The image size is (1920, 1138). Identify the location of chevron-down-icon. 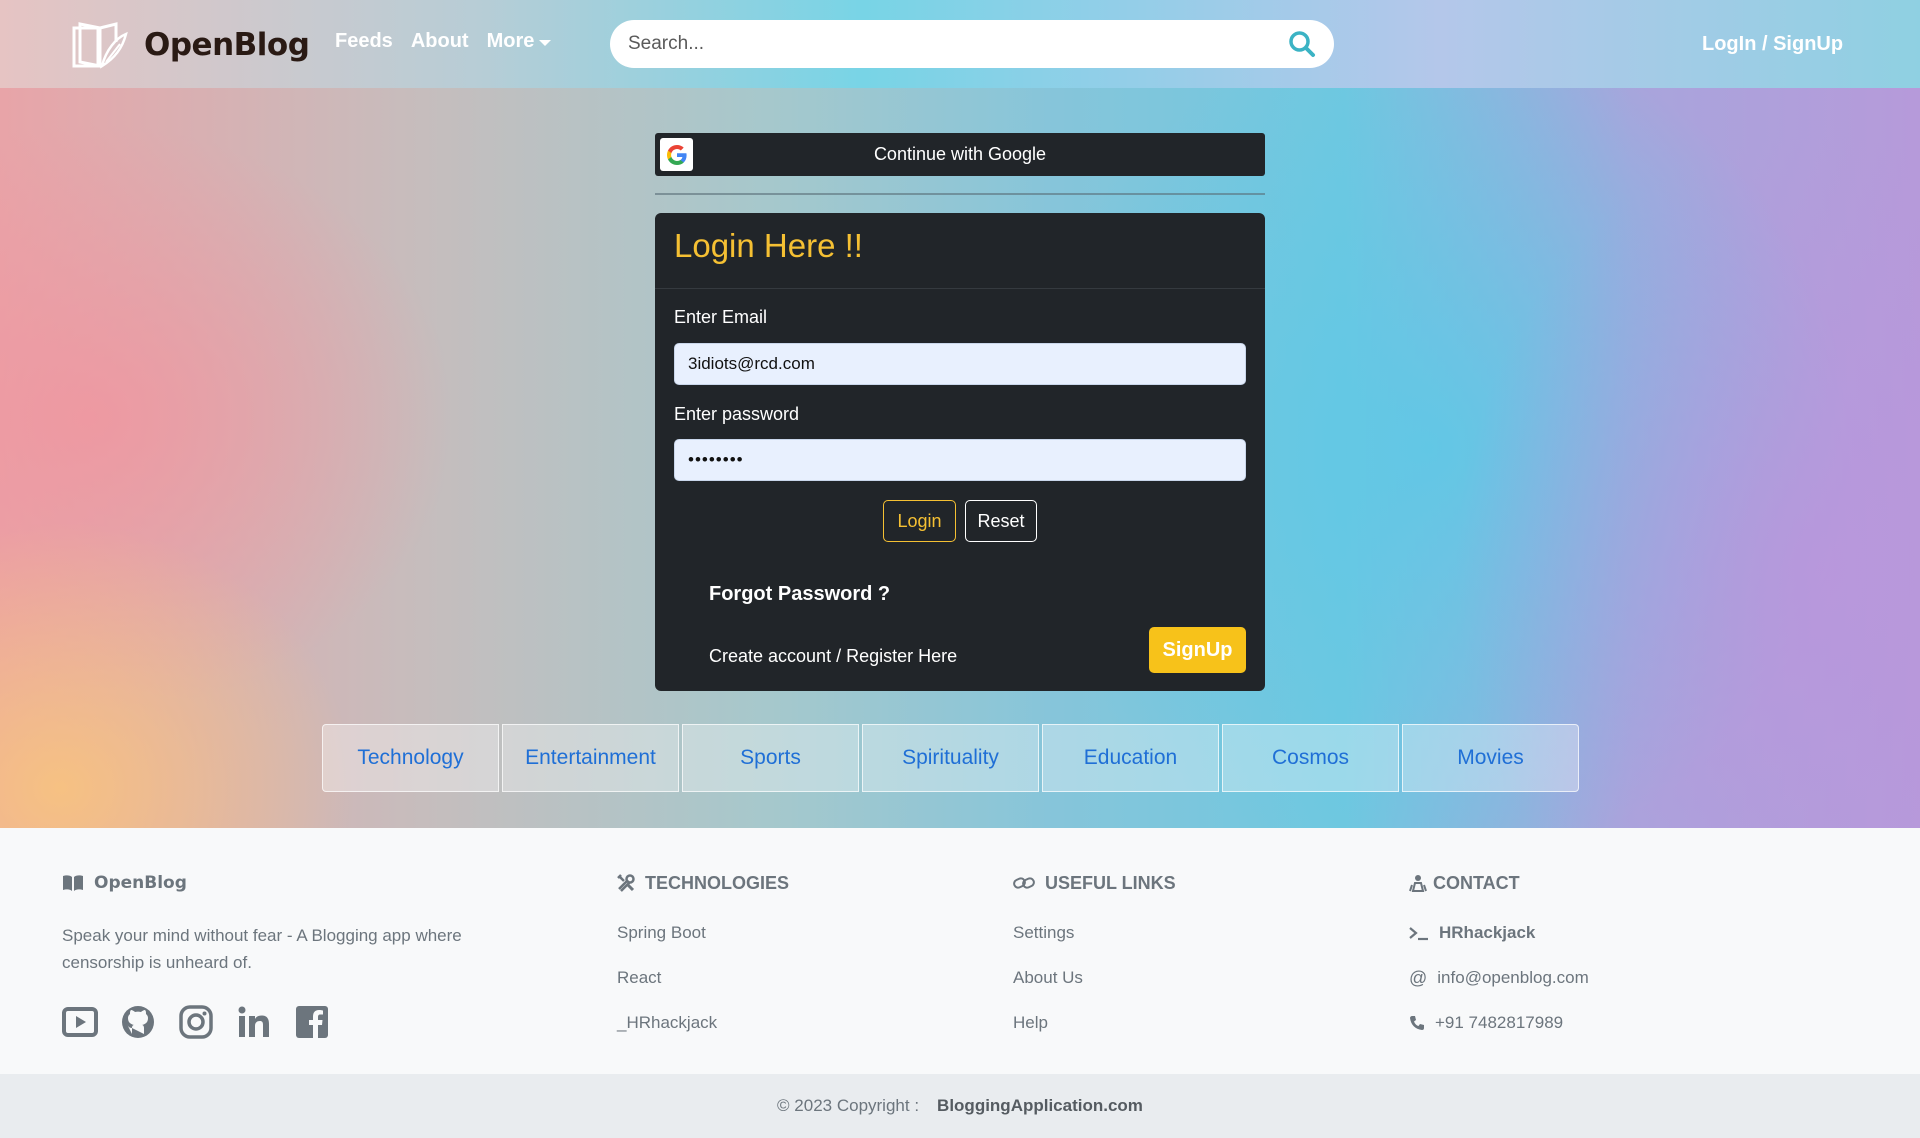
(545, 42).